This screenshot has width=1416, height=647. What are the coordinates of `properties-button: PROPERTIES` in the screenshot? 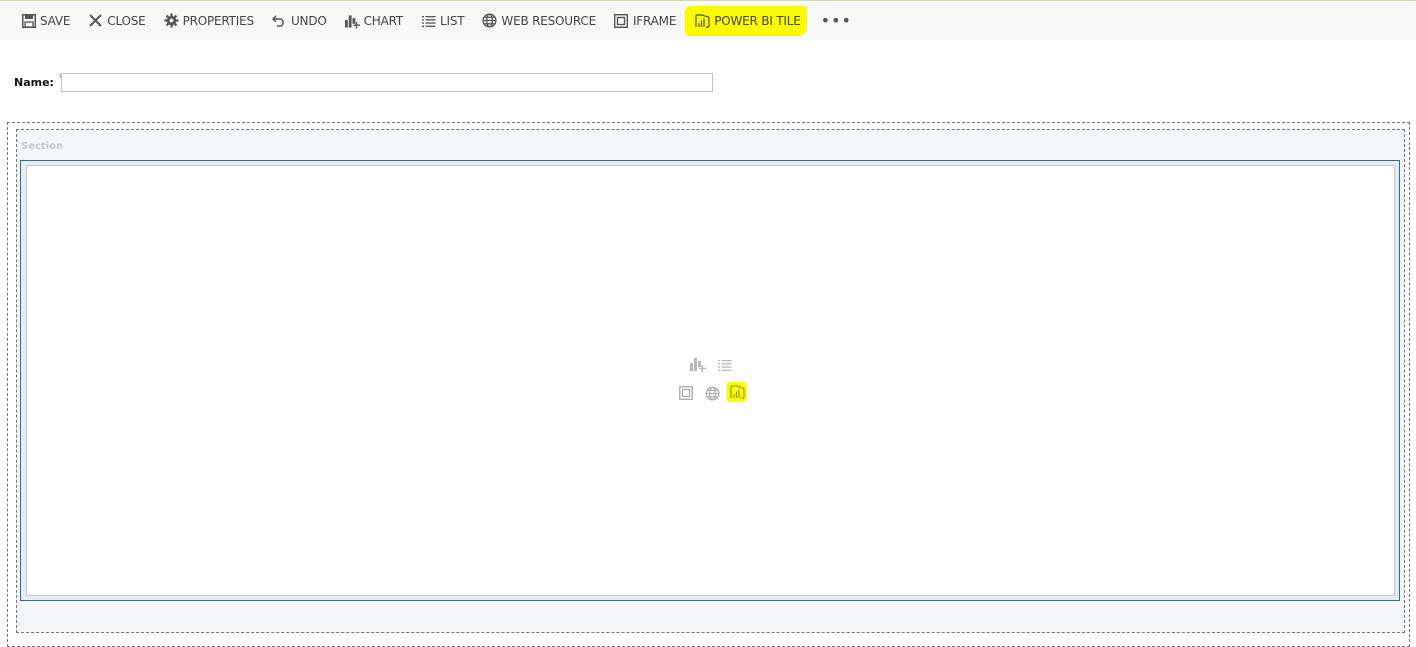 It's located at (209, 21).